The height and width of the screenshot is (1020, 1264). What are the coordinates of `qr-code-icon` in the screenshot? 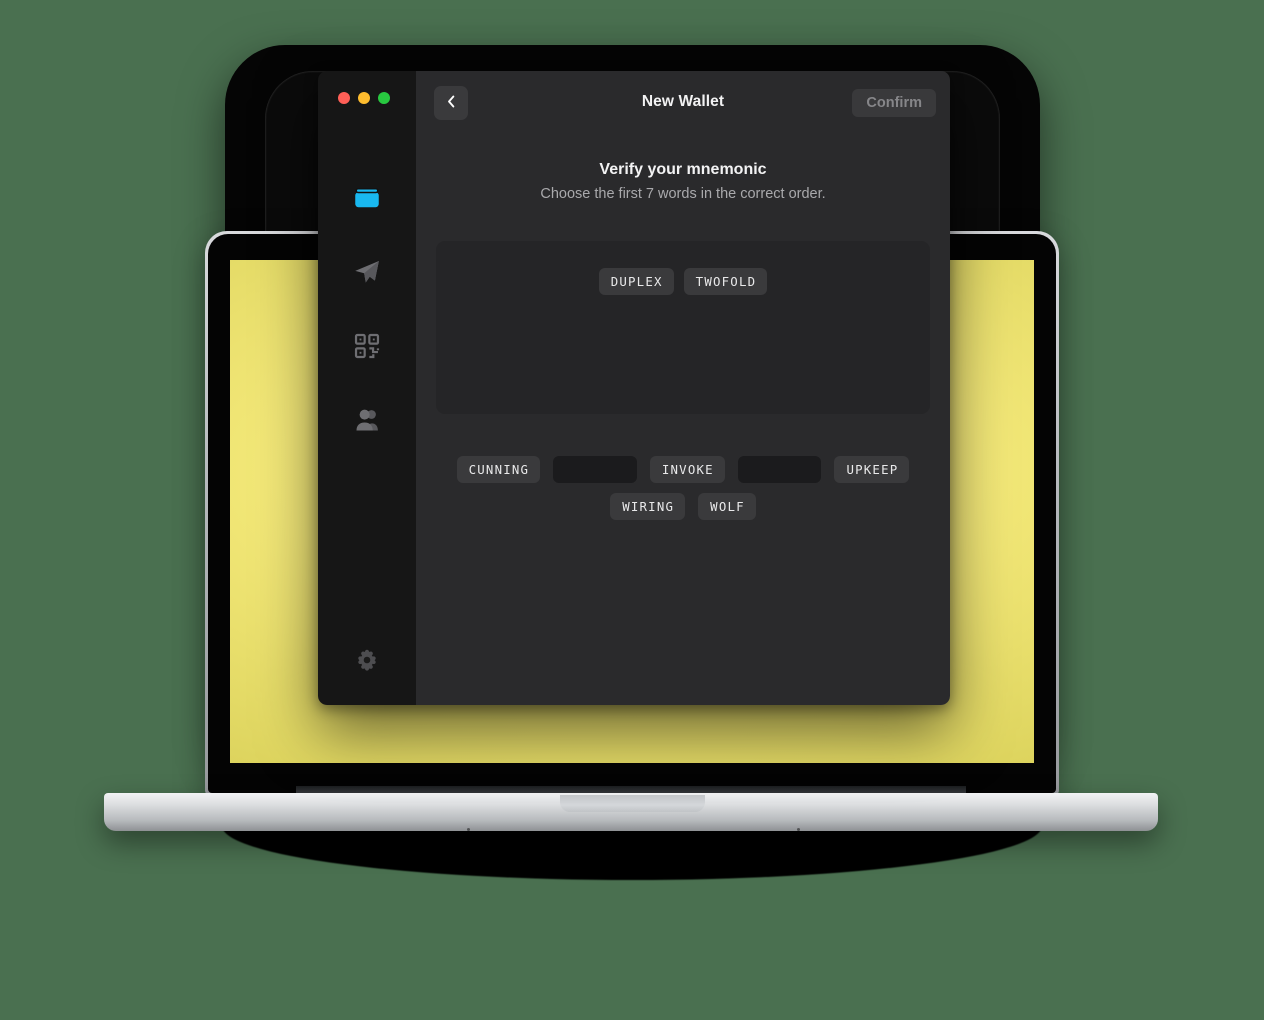 It's located at (367, 346).